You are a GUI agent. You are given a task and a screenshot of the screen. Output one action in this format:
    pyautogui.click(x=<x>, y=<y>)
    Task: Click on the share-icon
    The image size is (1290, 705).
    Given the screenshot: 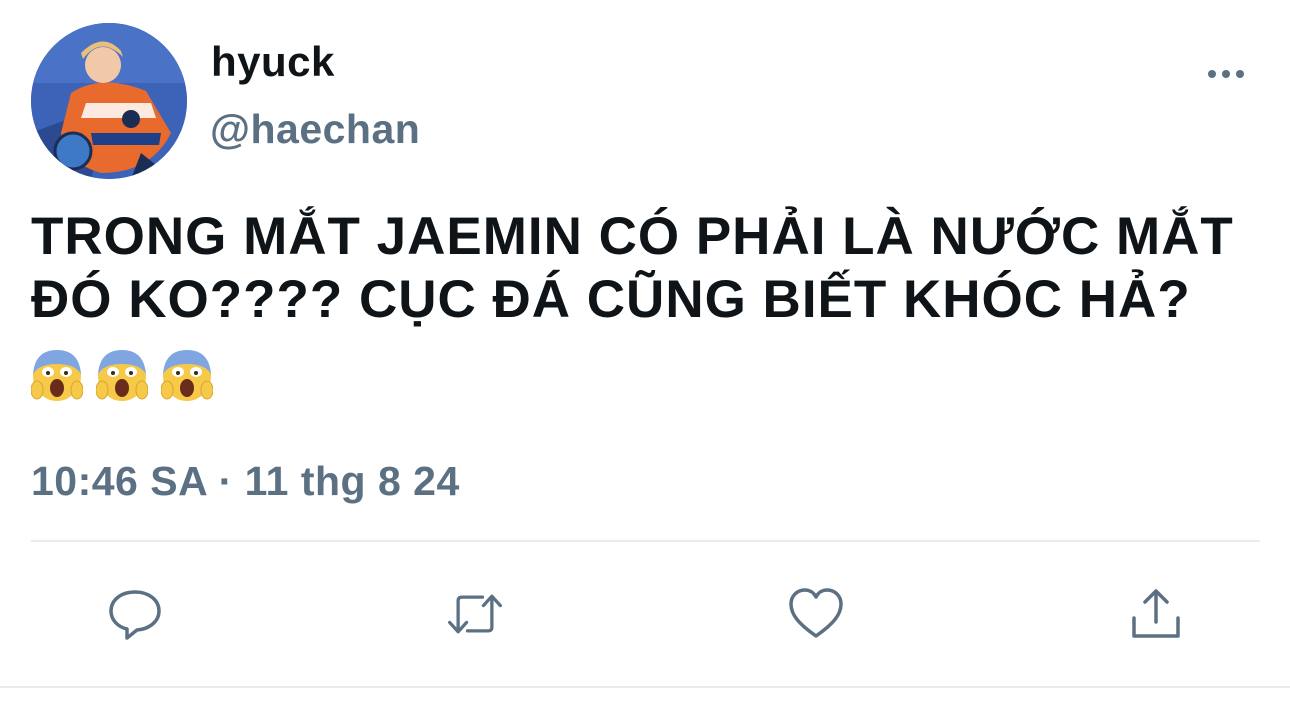 What is the action you would take?
    pyautogui.click(x=1156, y=613)
    